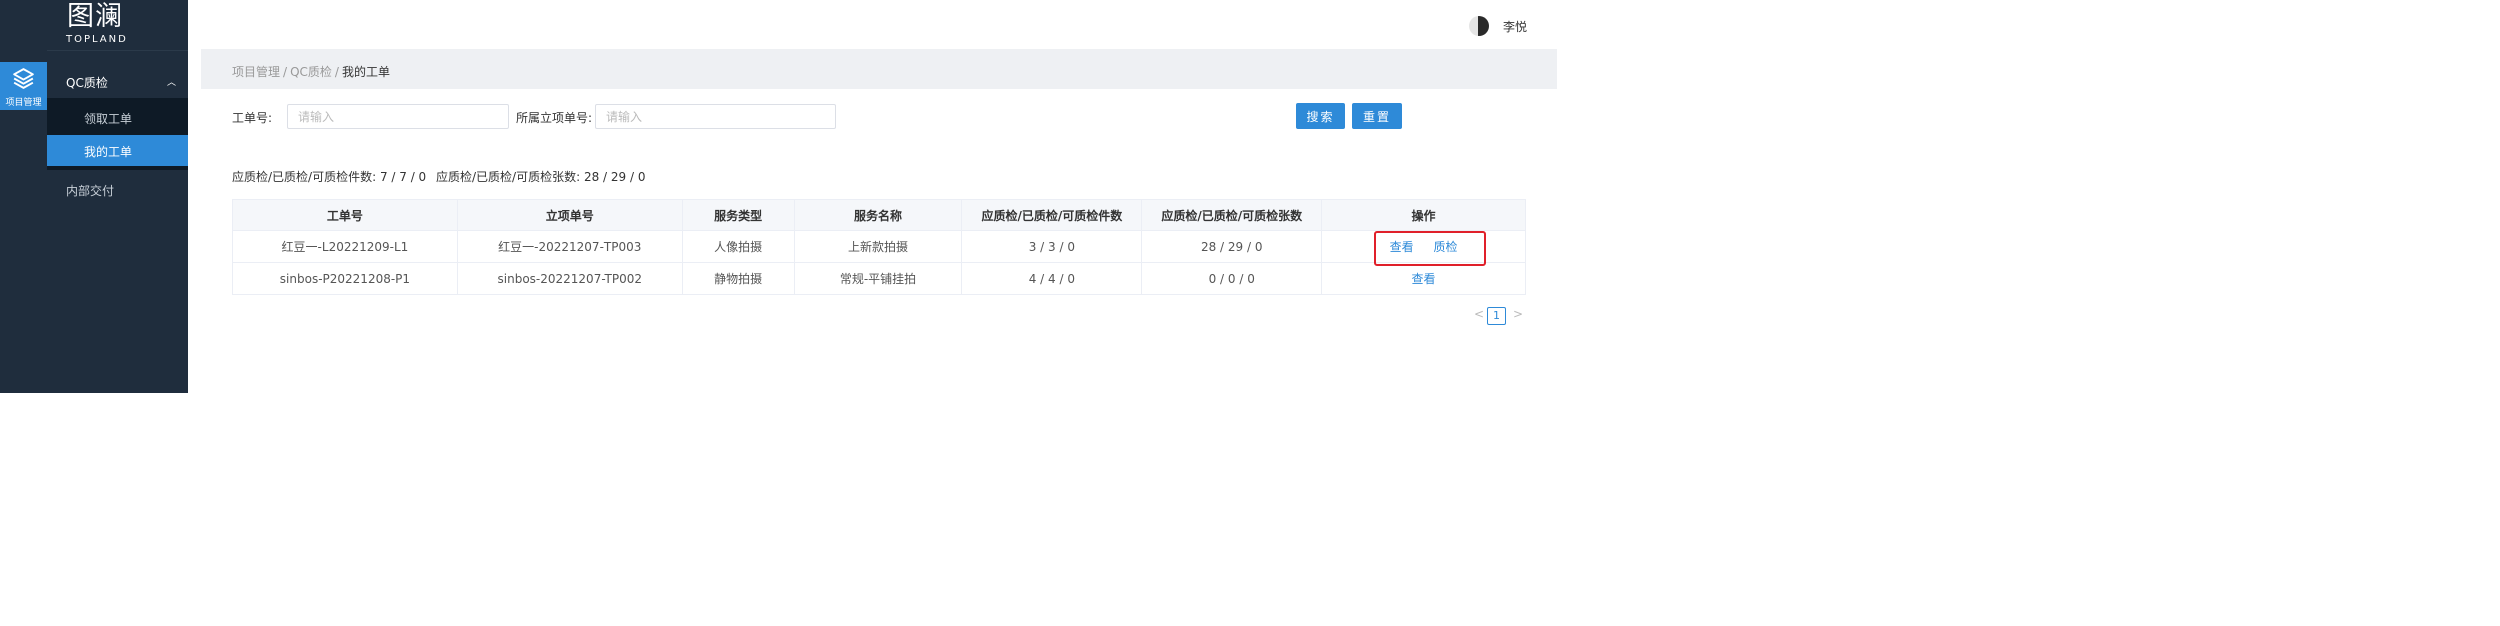 Image resolution: width=2500 pixels, height=626 pixels. Describe the element at coordinates (1479, 314) in the screenshot. I see `prev-page-button: <` at that location.